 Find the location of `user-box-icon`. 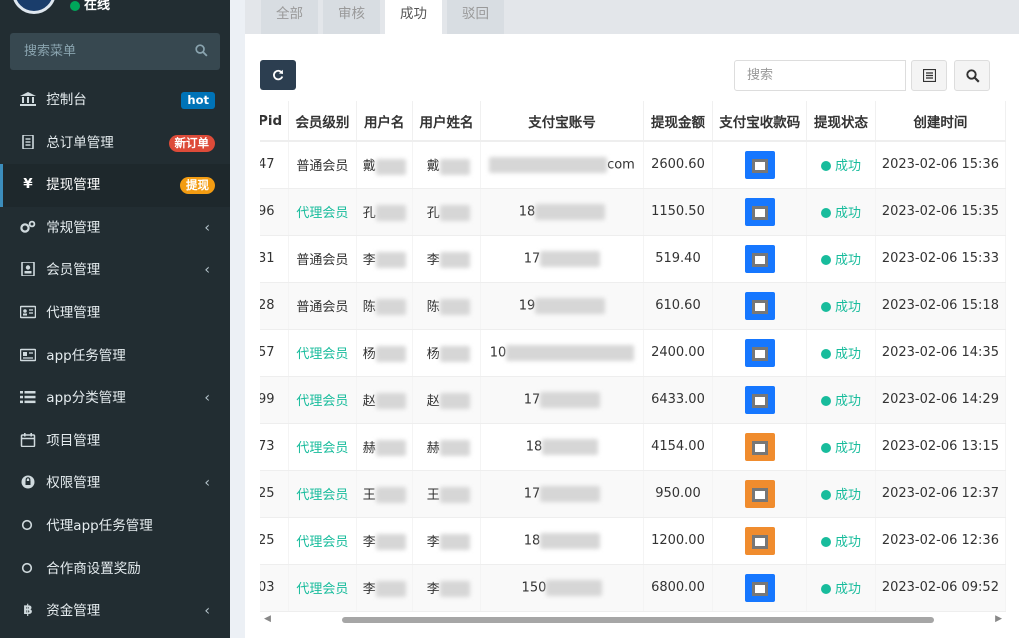

user-box-icon is located at coordinates (28, 269).